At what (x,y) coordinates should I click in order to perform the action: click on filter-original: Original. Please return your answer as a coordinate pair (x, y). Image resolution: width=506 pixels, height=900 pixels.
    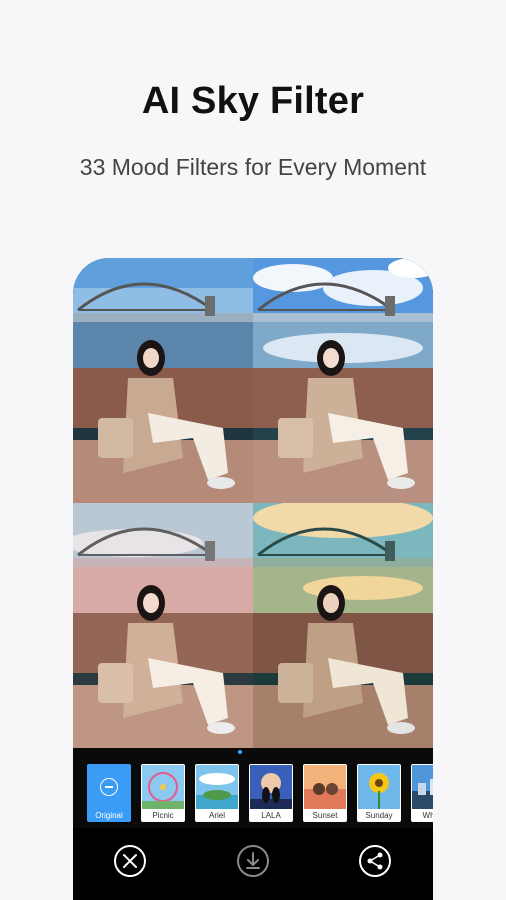
    Looking at the image, I should click on (109, 793).